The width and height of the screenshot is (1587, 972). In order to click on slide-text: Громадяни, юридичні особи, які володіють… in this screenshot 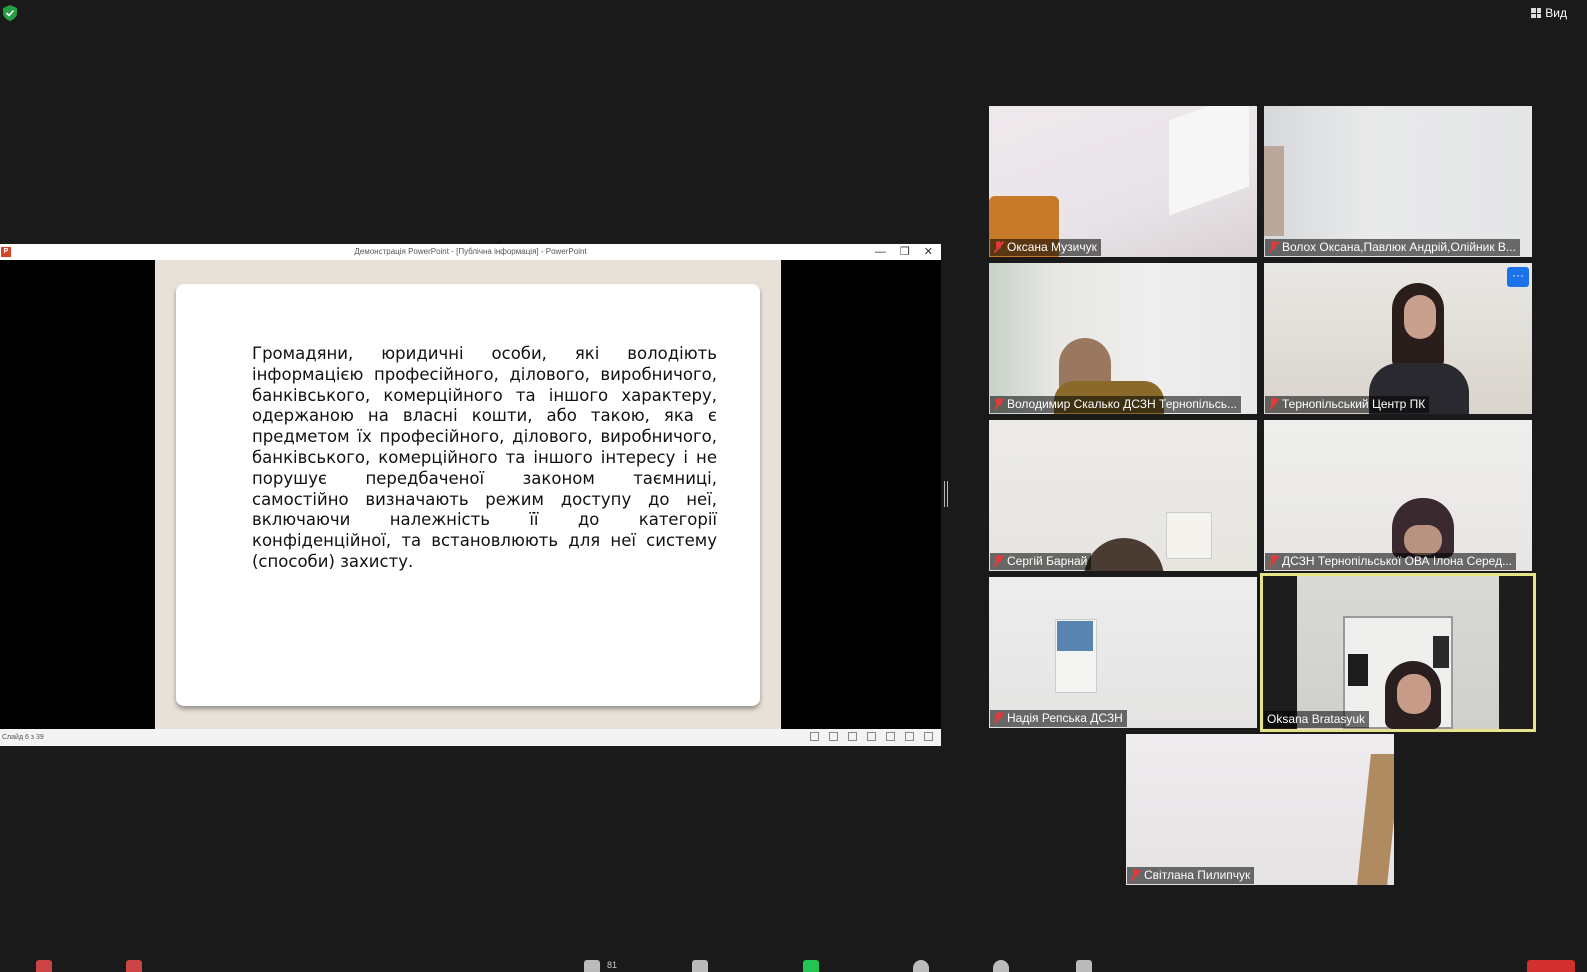, I will do `click(484, 457)`.